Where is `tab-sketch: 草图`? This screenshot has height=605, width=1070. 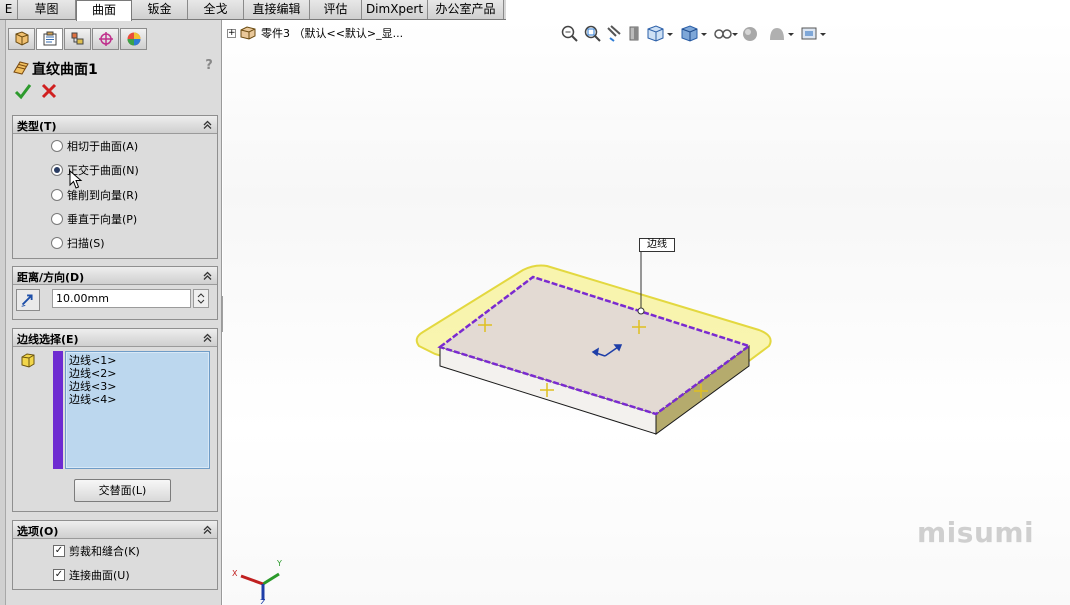
tab-sketch: 草图 is located at coordinates (47, 9).